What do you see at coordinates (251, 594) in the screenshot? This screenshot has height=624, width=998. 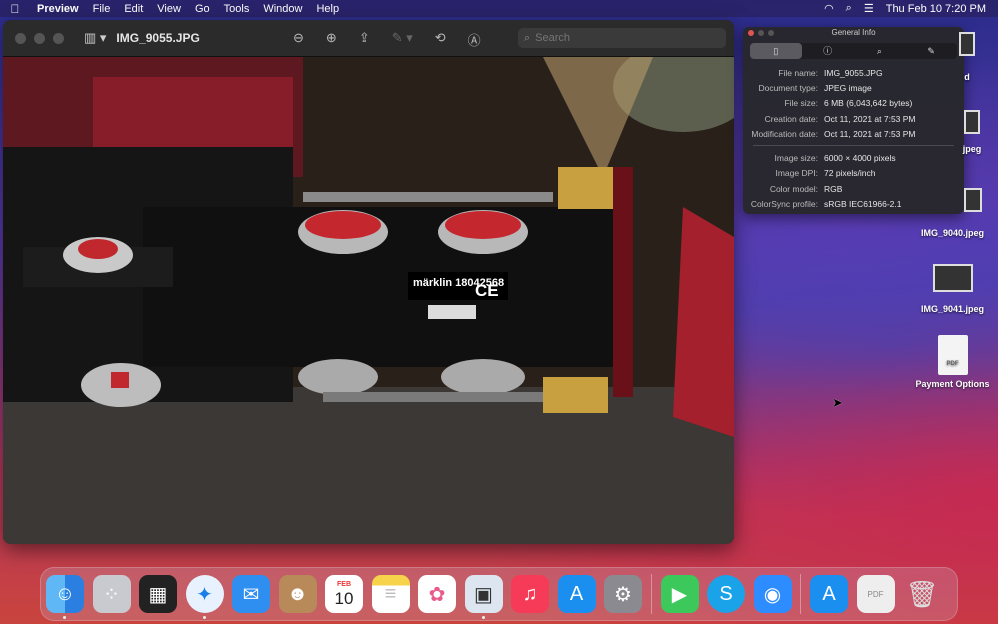 I see `mail-icon: ✉` at bounding box center [251, 594].